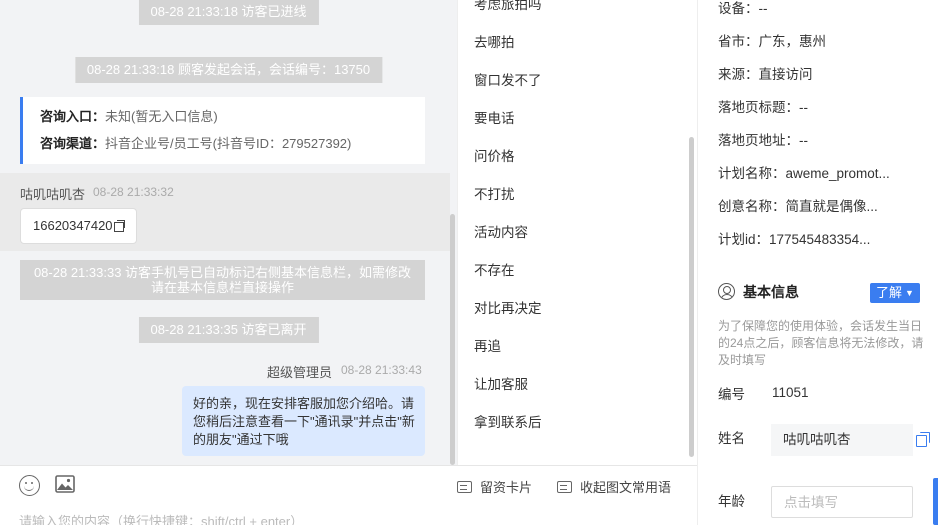 The image size is (938, 525). What do you see at coordinates (731, 394) in the screenshot?
I see `id-label: 编号` at bounding box center [731, 394].